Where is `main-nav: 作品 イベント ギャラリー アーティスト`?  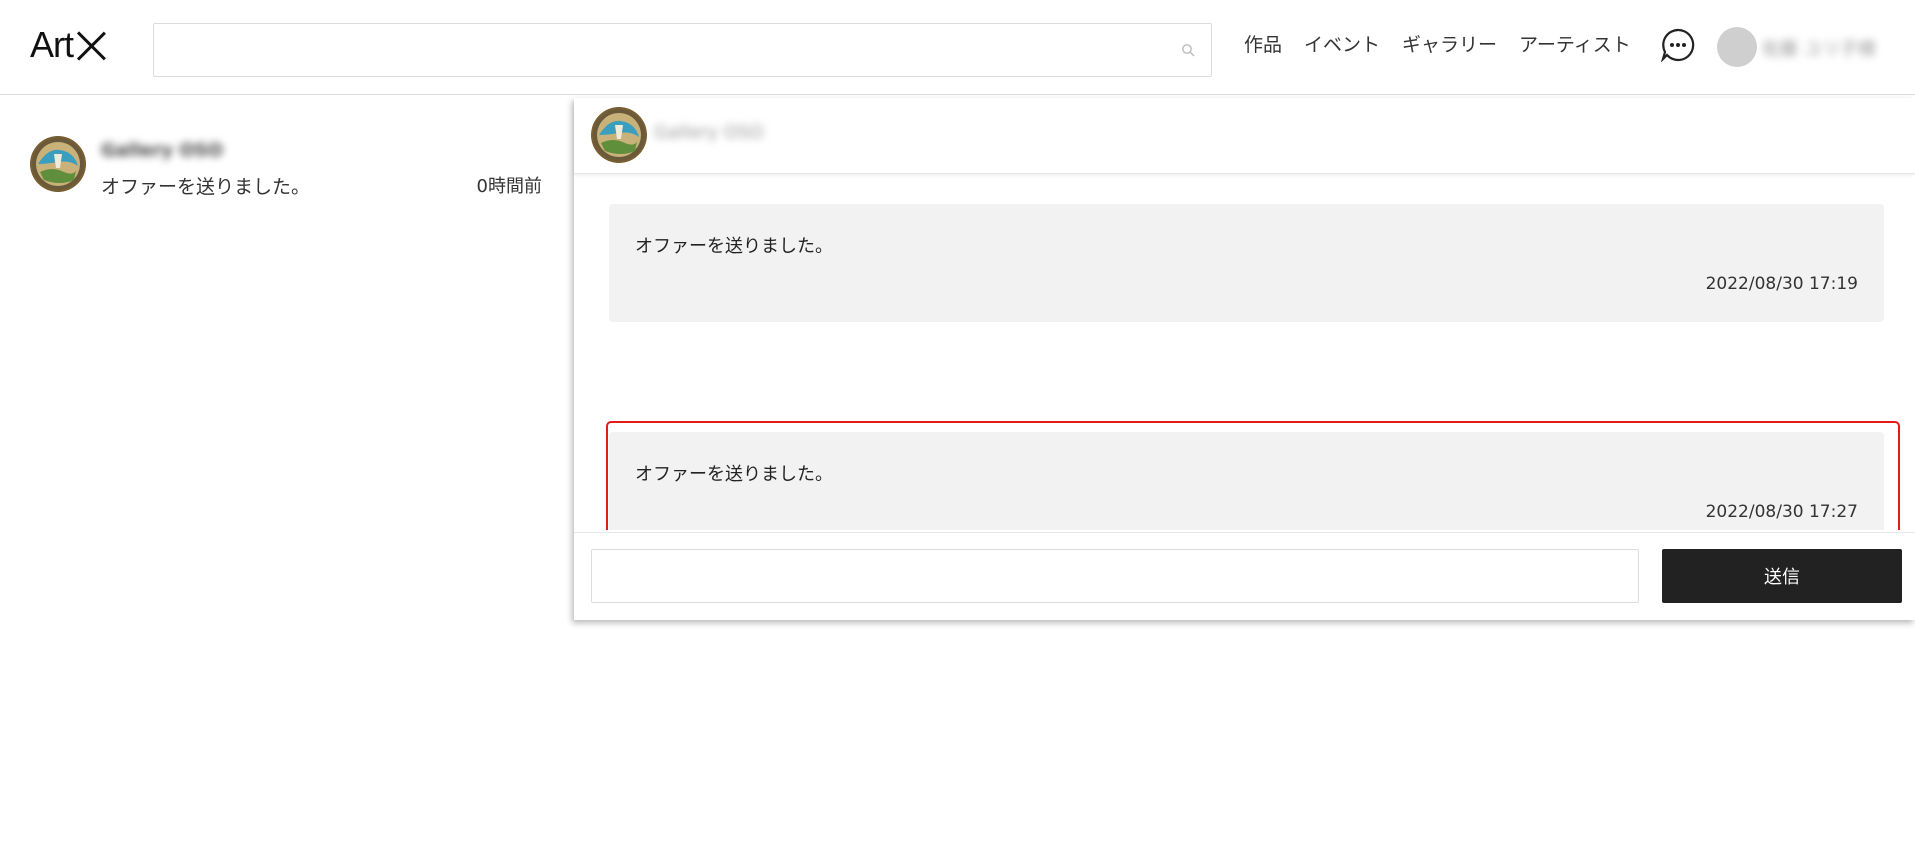 main-nav: 作品 イベント ギャラリー アーティスト is located at coordinates (1437, 43).